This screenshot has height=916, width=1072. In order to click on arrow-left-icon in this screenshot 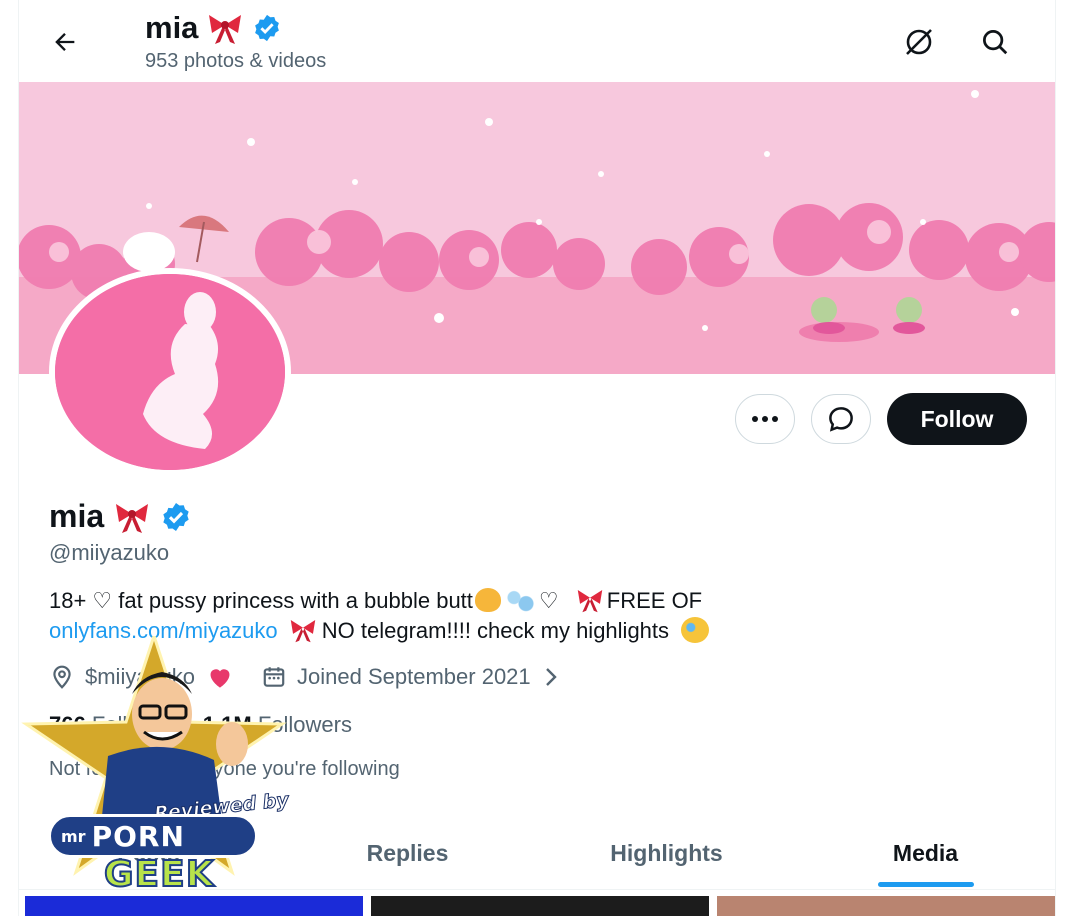, I will do `click(65, 42)`.